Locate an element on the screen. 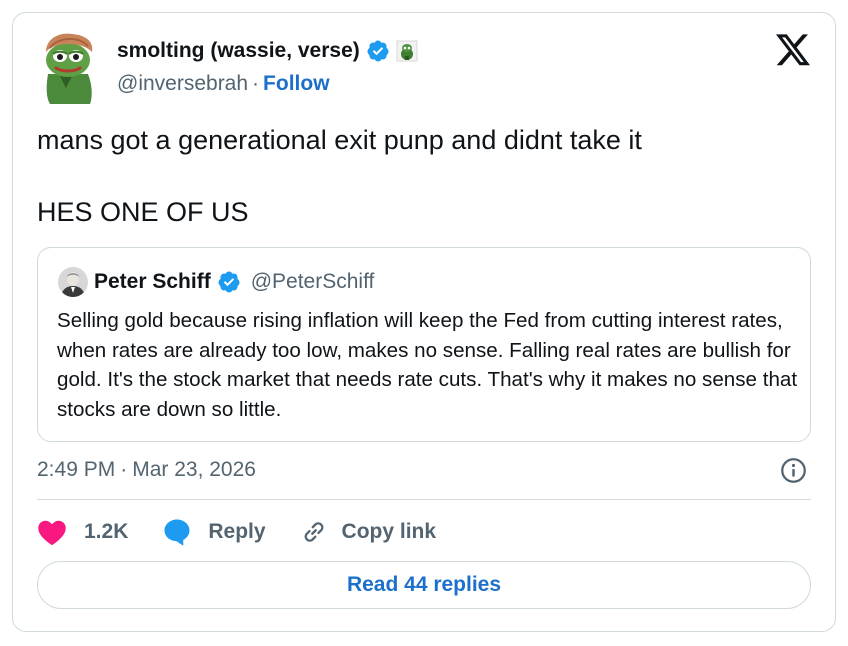 The image size is (848, 646). divider is located at coordinates (424, 499).